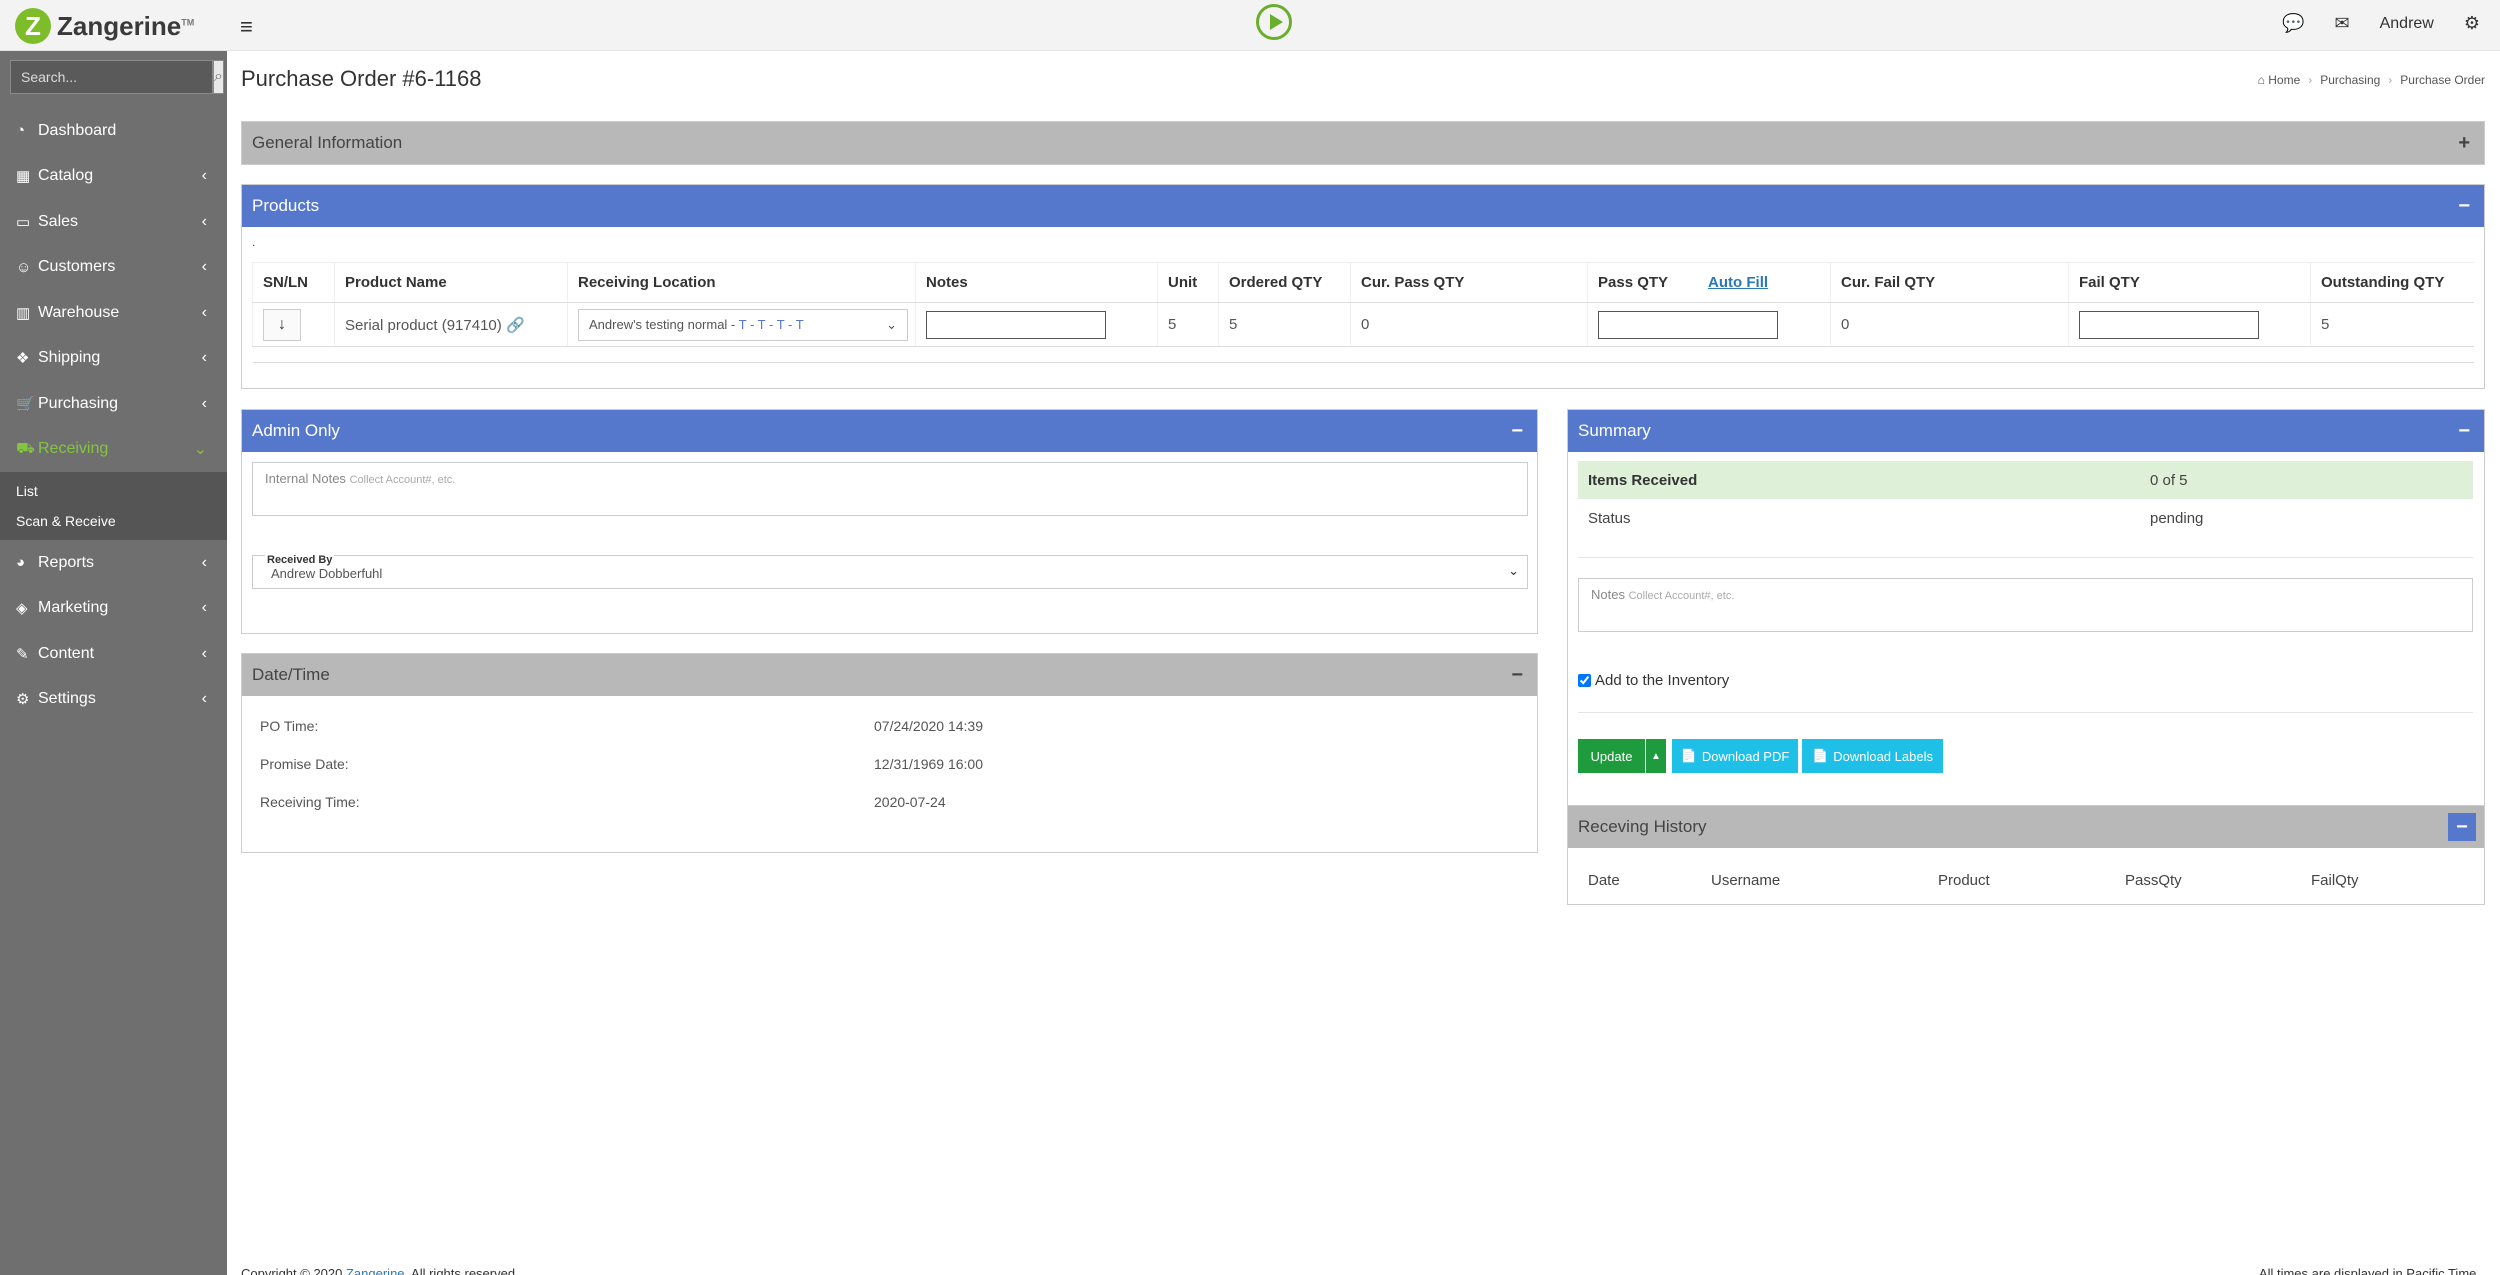 The height and width of the screenshot is (1275, 2500). What do you see at coordinates (327, 573) in the screenshot?
I see `received-by-value: Andrew Dobberfuhl` at bounding box center [327, 573].